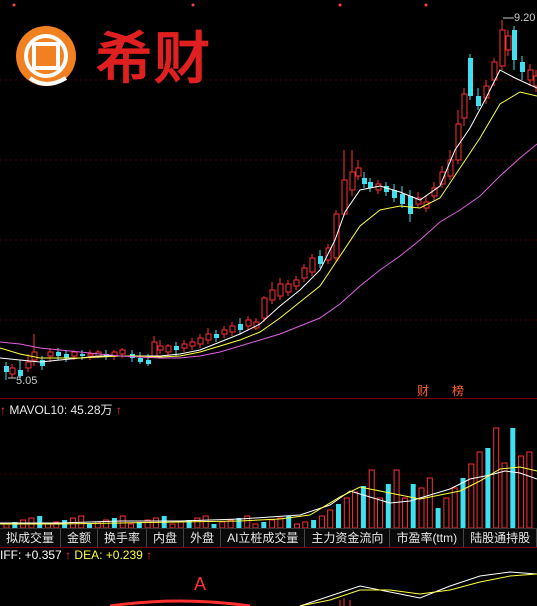 This screenshot has width=537, height=606. I want to click on tab-northbound-holding: 陆股通持股, so click(500, 538).